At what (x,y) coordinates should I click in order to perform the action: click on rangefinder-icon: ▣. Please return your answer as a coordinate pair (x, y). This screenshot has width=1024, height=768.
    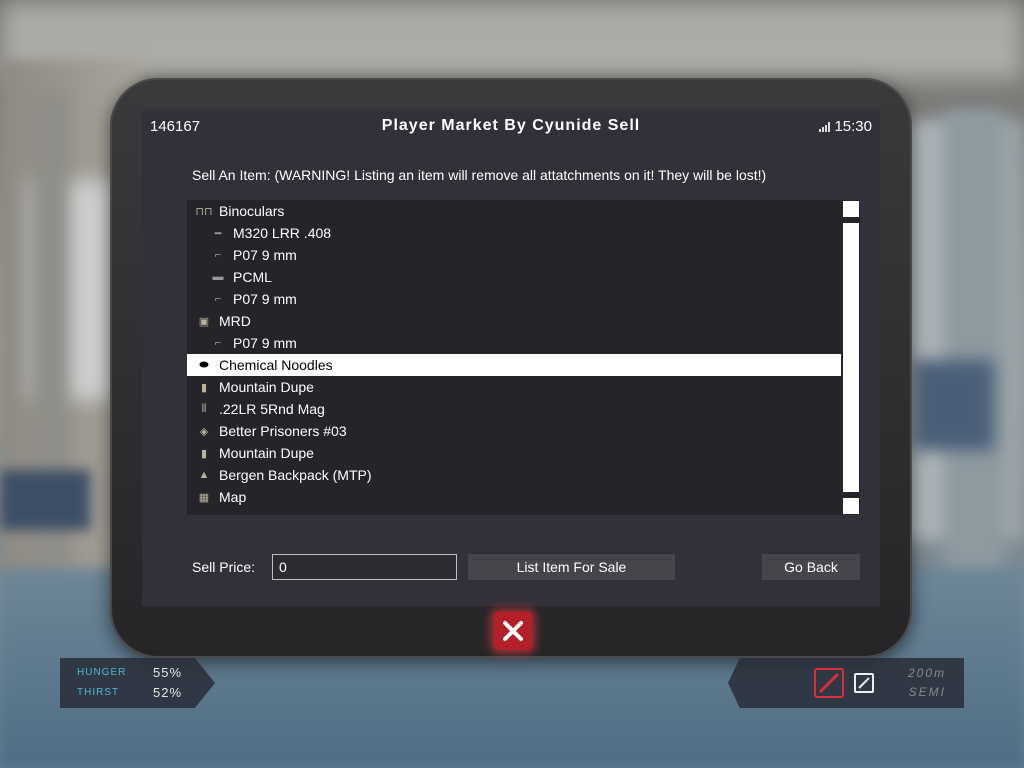
    Looking at the image, I should click on (204, 321).